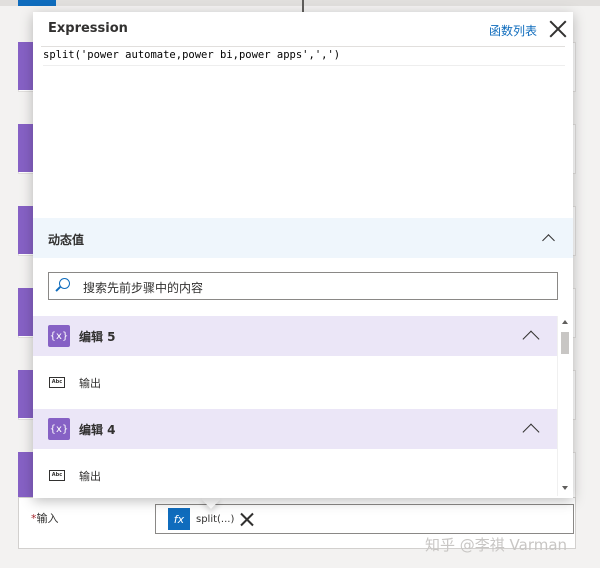 Image resolution: width=600 pixels, height=568 pixels. What do you see at coordinates (97, 337) in the screenshot?
I see `group-label: 编辑 5` at bounding box center [97, 337].